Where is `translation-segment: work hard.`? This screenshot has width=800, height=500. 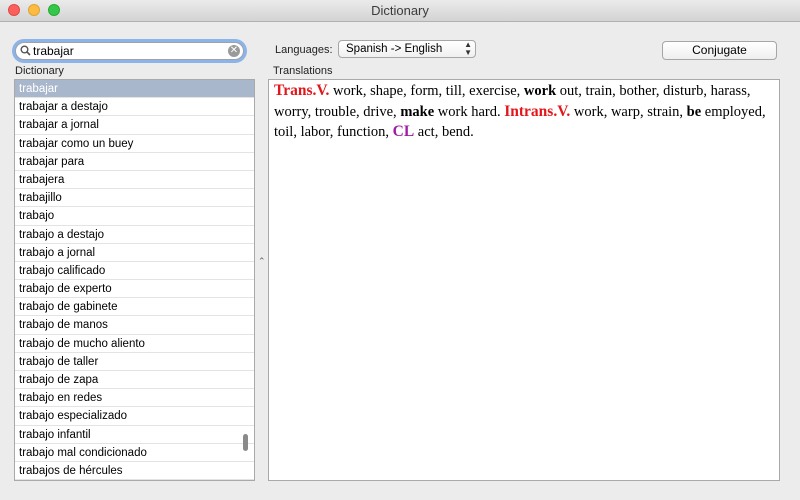
translation-segment: work hard. is located at coordinates (469, 111).